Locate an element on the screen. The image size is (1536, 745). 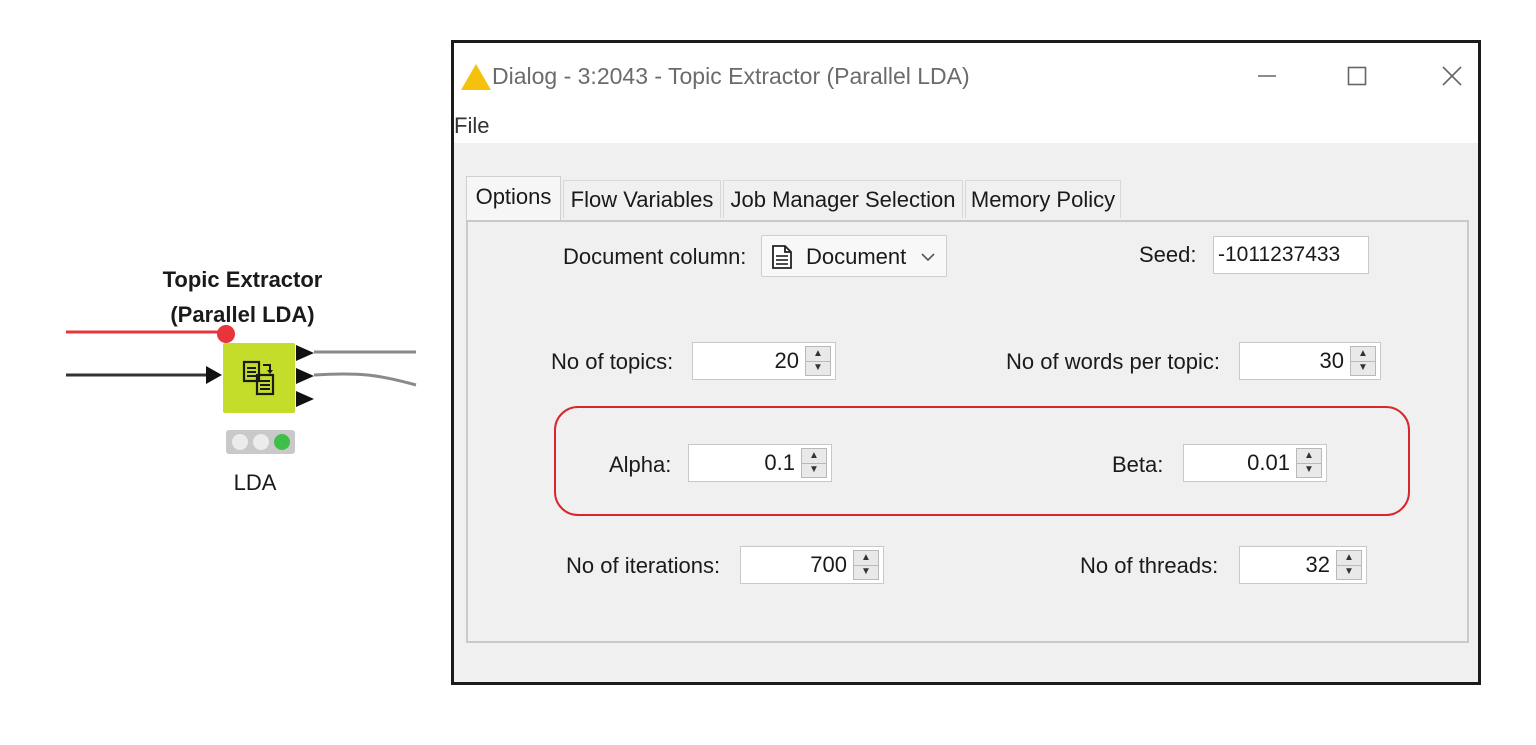
seed-input: -1011237433 is located at coordinates (1291, 255).